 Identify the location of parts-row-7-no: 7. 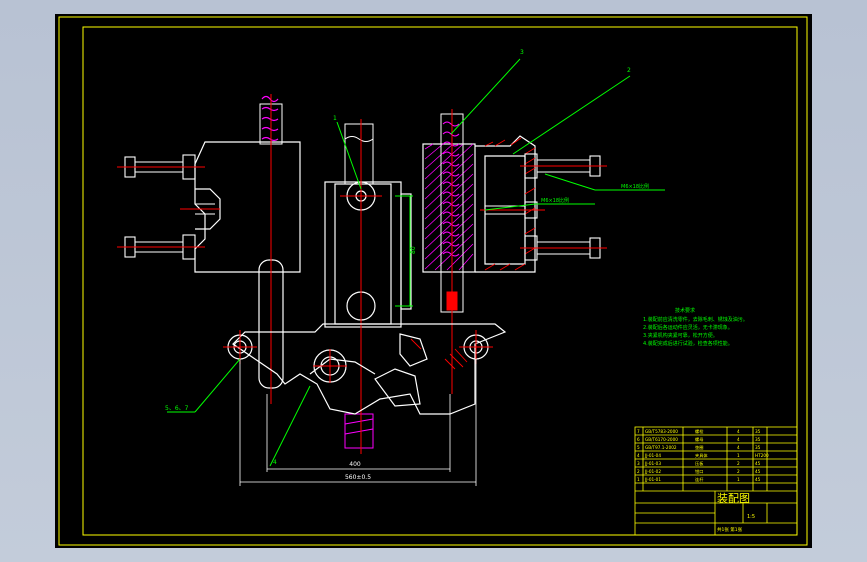
(638, 431).